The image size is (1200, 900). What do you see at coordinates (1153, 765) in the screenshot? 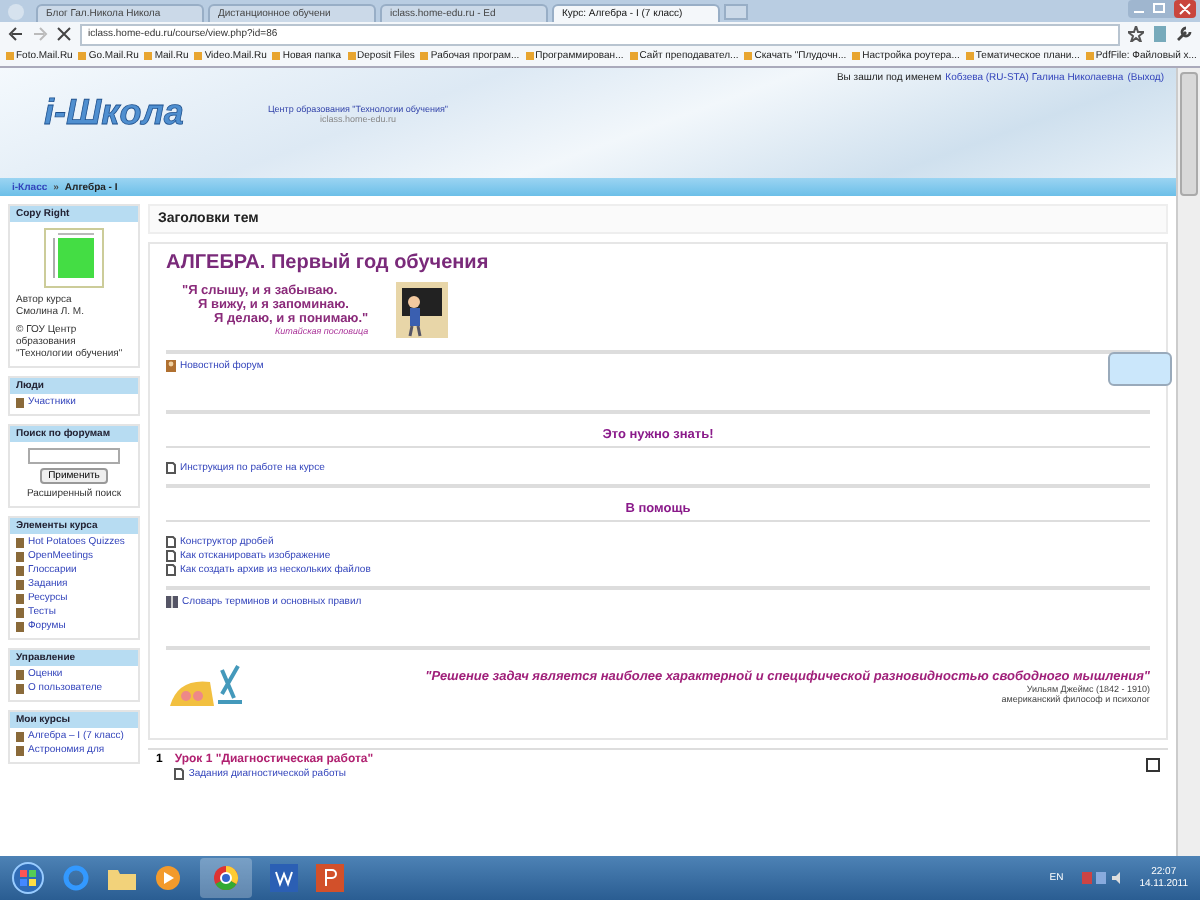
I see `section-toggle` at bounding box center [1153, 765].